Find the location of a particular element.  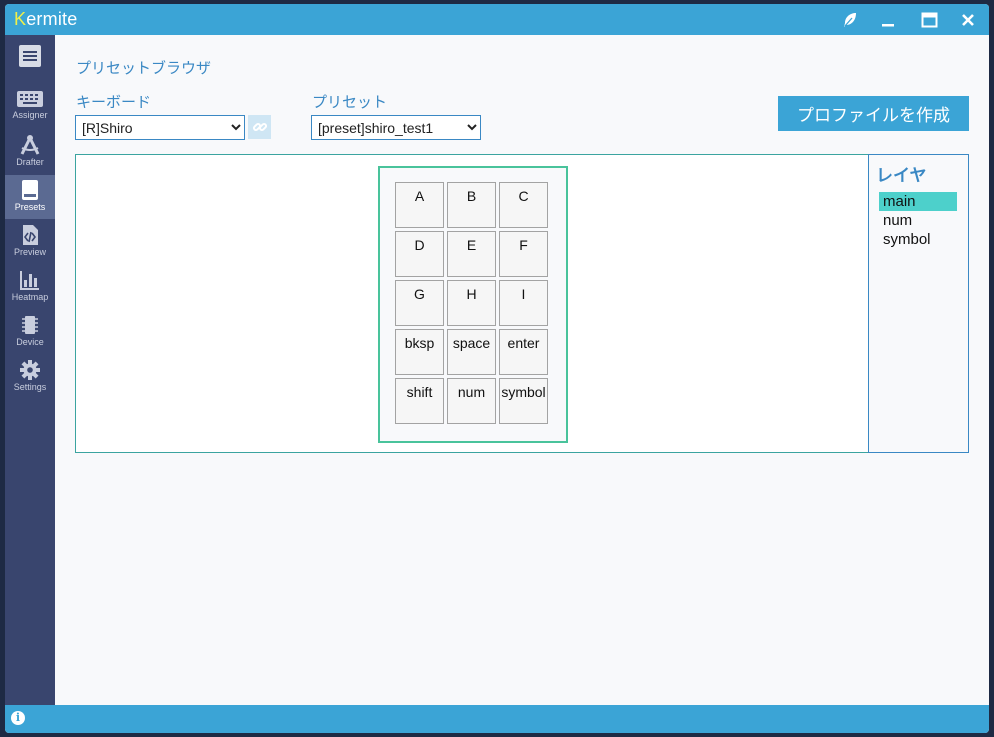

layer-item-main: main is located at coordinates (918, 201).